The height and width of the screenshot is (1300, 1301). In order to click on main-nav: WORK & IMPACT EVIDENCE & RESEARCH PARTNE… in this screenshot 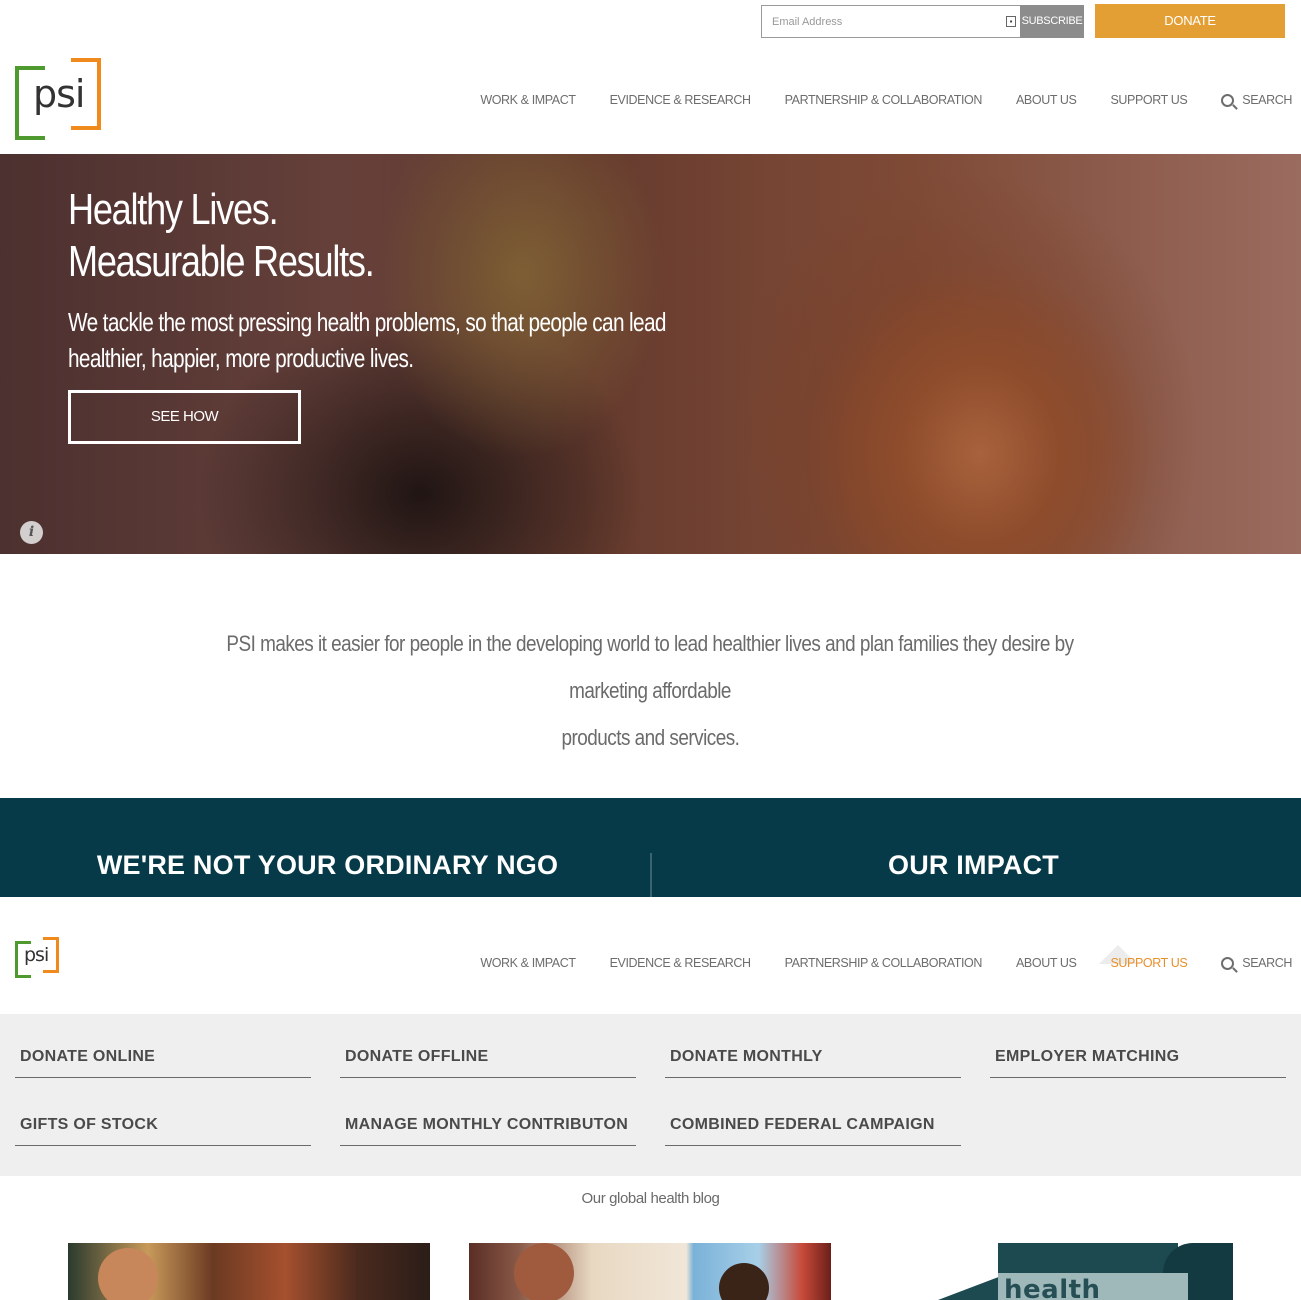, I will do `click(869, 100)`.